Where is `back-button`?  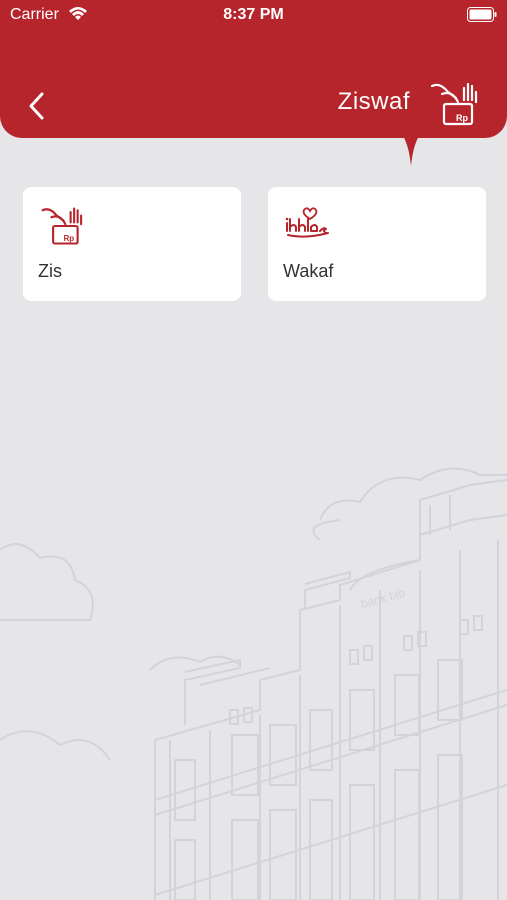
back-button is located at coordinates (37, 106).